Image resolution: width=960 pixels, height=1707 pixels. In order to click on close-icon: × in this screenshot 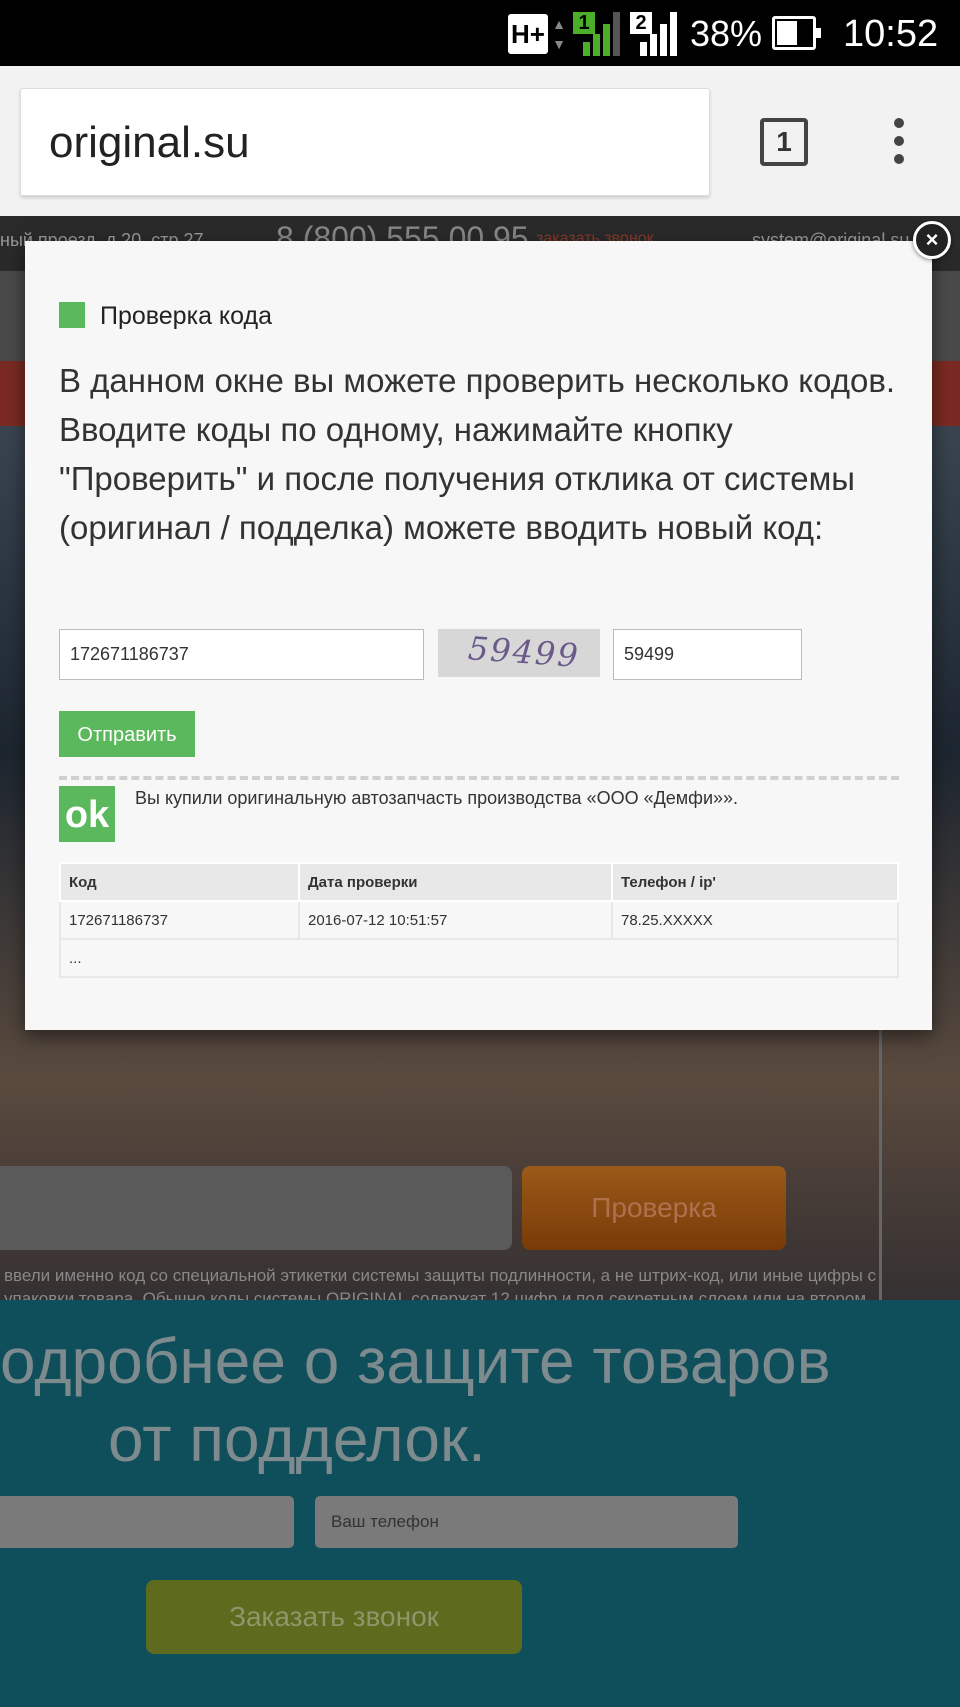, I will do `click(932, 240)`.